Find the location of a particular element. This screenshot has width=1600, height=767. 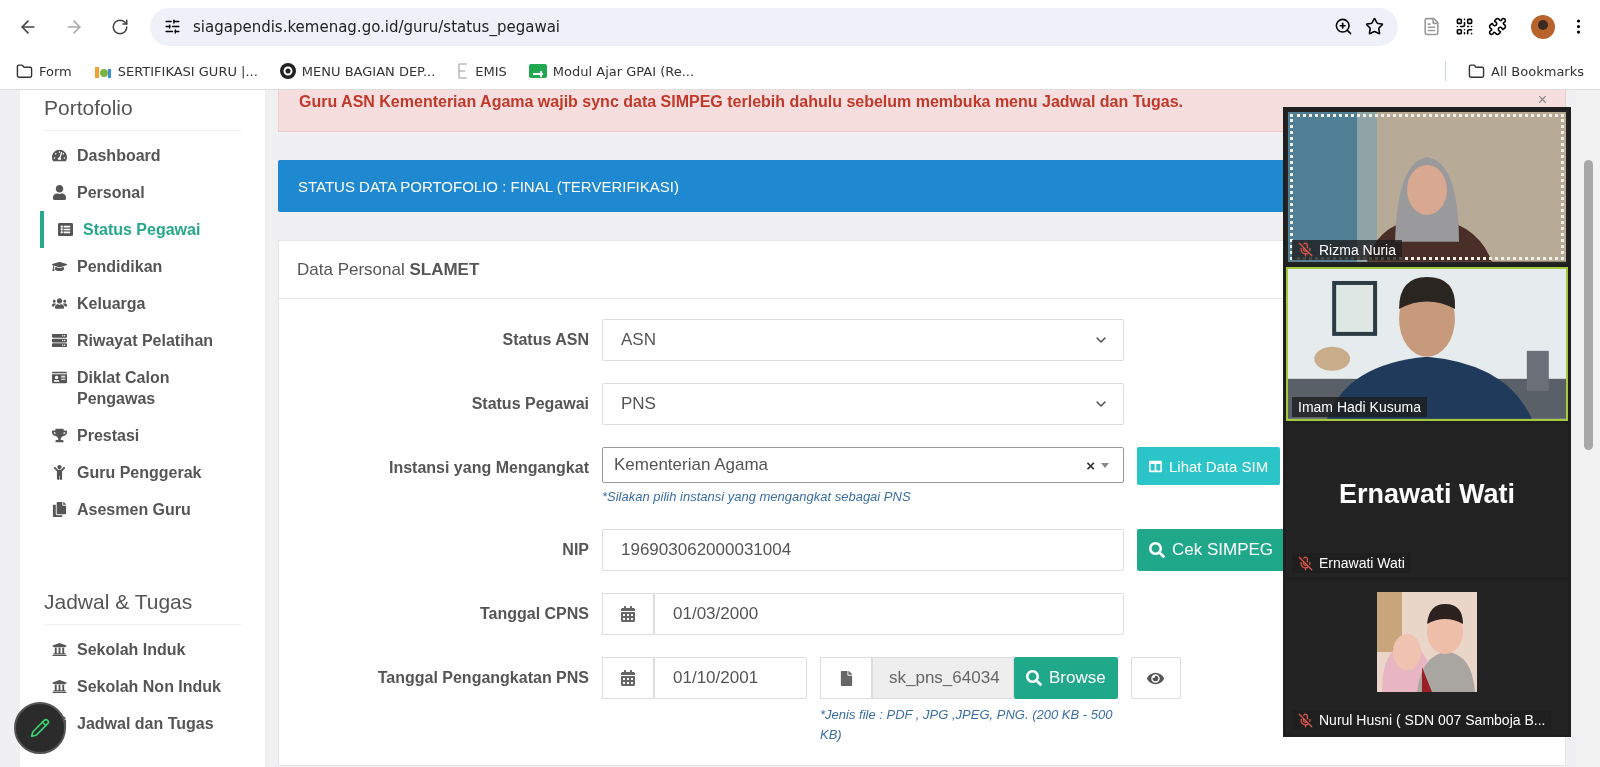

sidebar-item: Keluarga is located at coordinates (140, 303).